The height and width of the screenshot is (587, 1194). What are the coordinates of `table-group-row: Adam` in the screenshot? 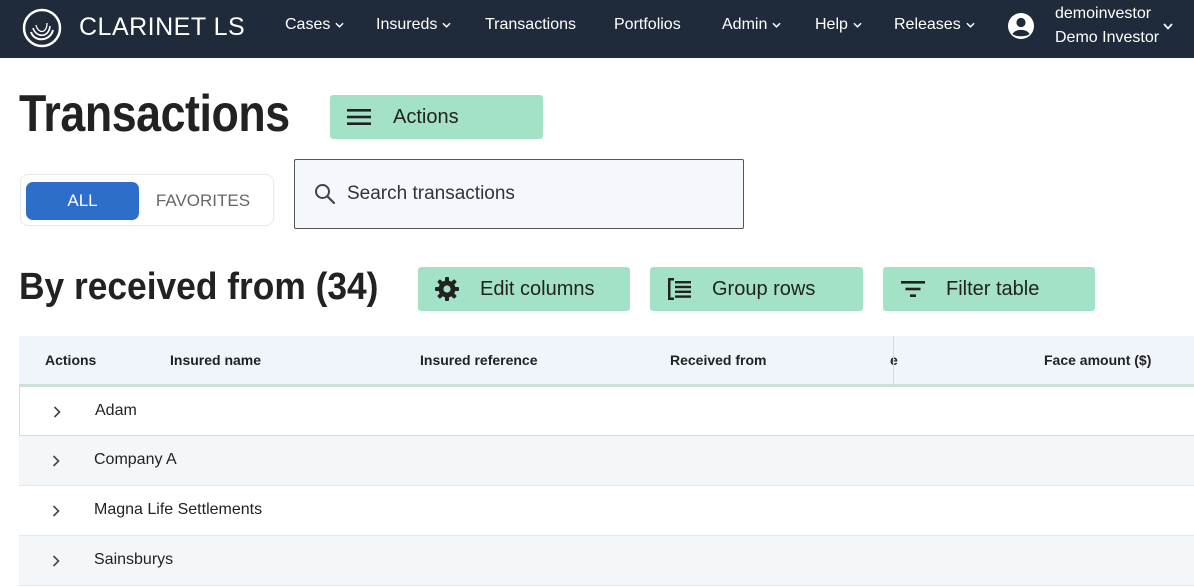 It's located at (606, 411).